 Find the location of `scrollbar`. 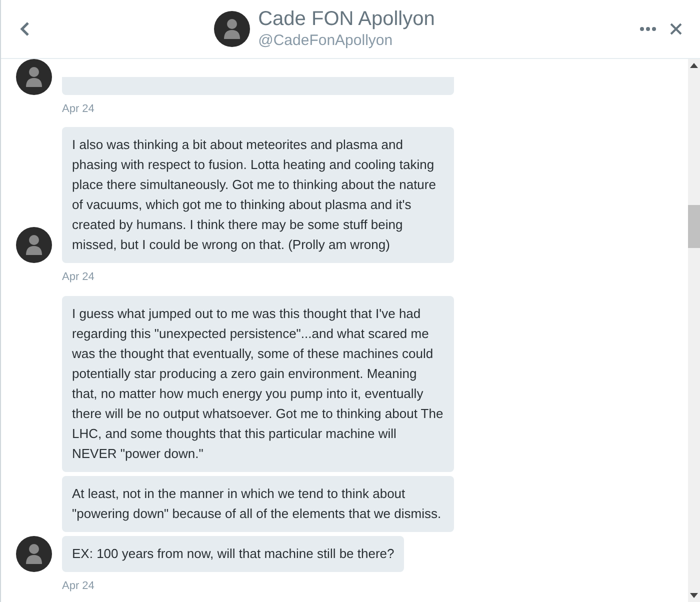

scrollbar is located at coordinates (694, 330).